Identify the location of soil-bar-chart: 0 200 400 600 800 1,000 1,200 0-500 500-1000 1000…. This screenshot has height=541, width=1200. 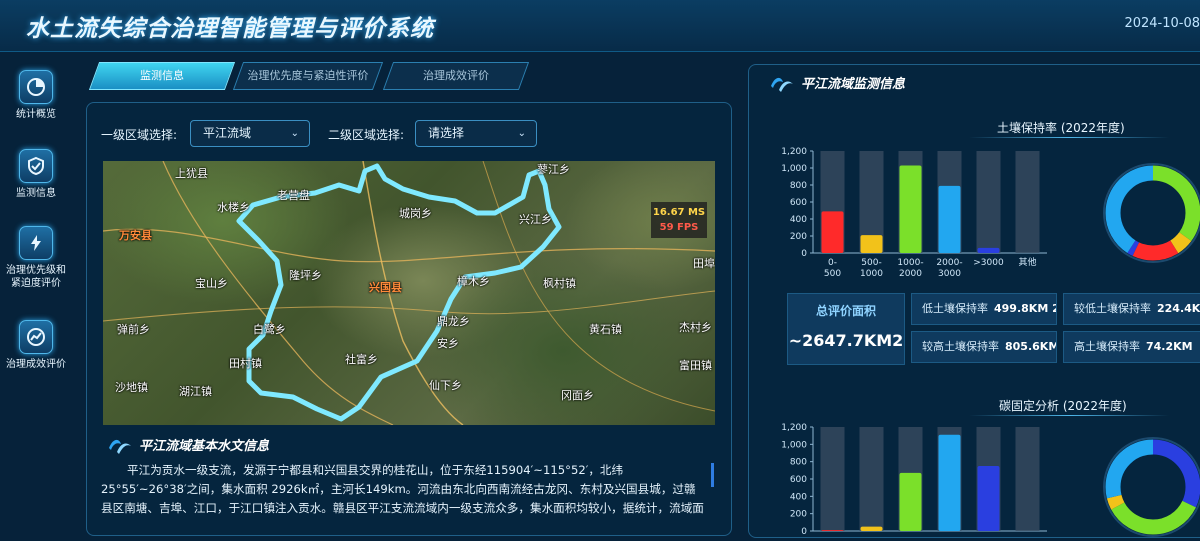
(914, 213).